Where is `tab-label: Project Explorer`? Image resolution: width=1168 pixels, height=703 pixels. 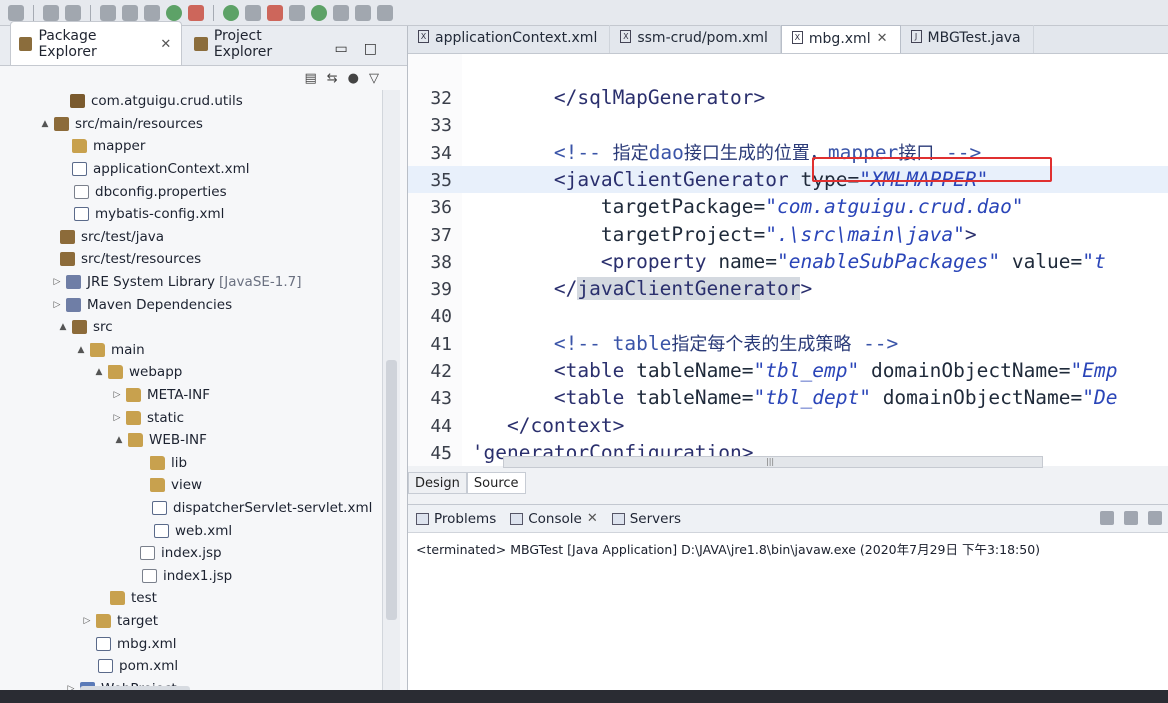 tab-label: Project Explorer is located at coordinates (243, 44).